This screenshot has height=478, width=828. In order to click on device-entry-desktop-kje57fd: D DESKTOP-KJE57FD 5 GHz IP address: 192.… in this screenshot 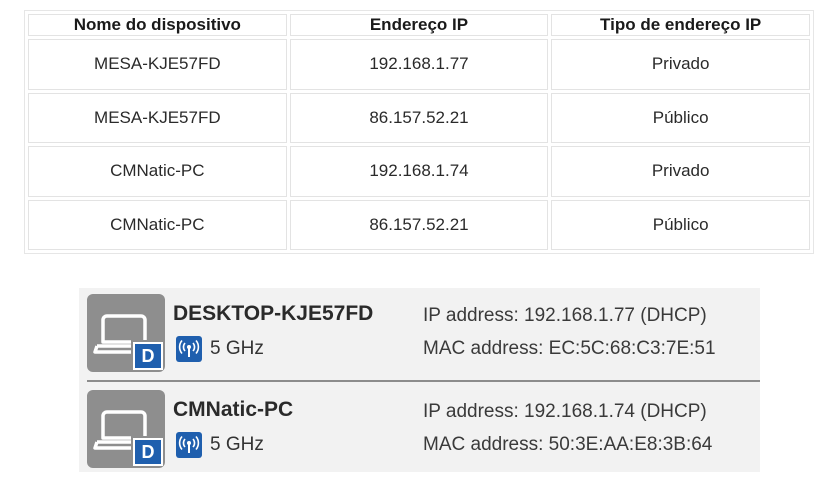, I will do `click(419, 333)`.